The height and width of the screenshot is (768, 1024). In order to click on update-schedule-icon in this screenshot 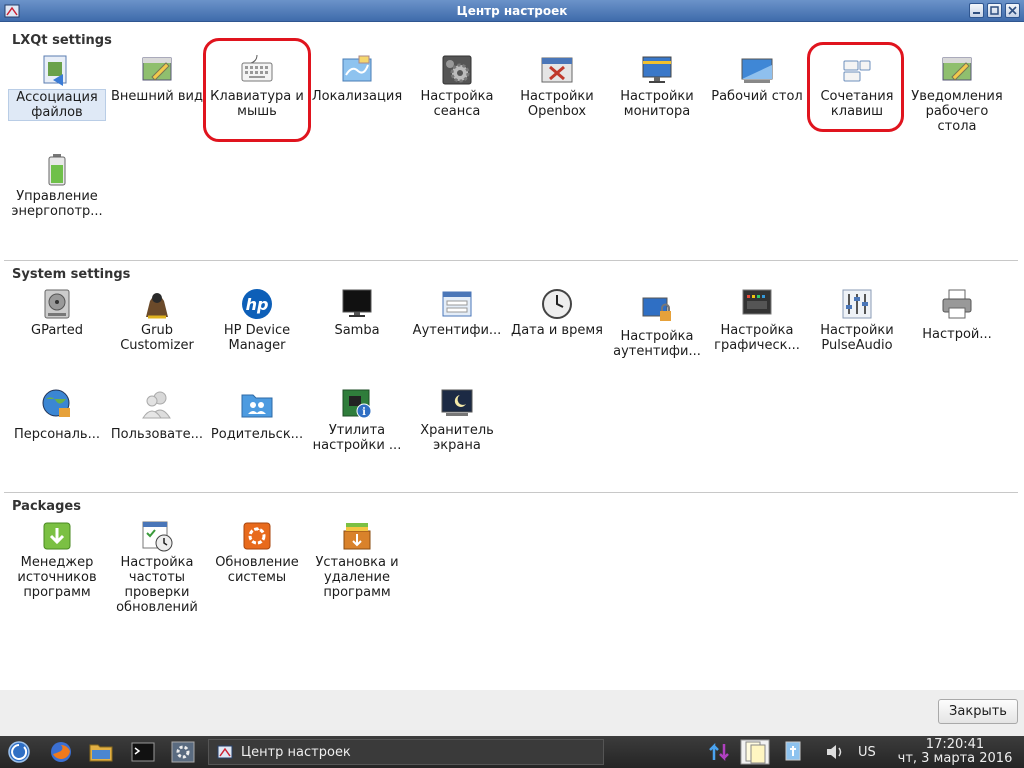, I will do `click(157, 536)`.